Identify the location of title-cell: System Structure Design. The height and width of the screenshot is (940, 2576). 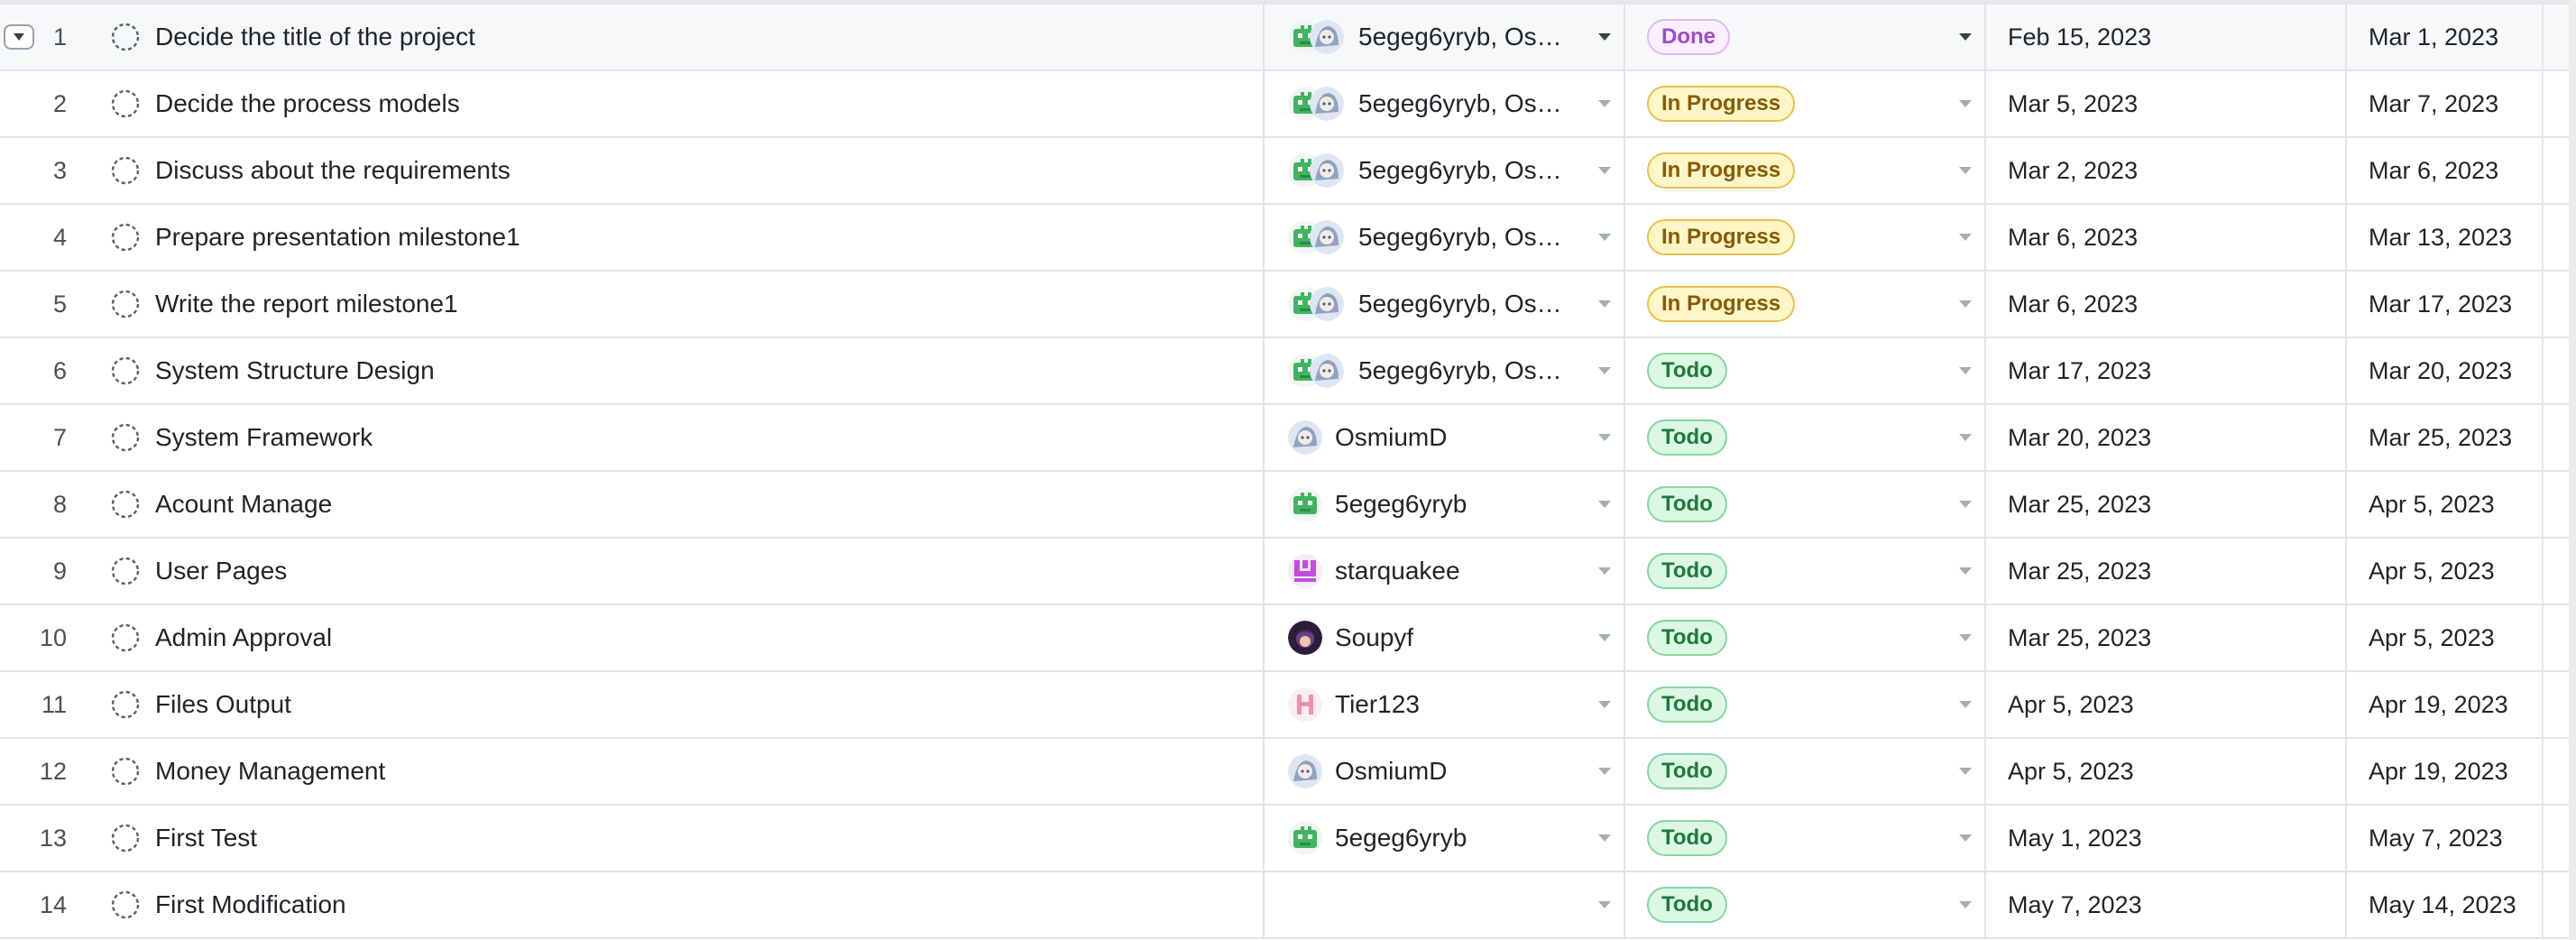
(687, 370).